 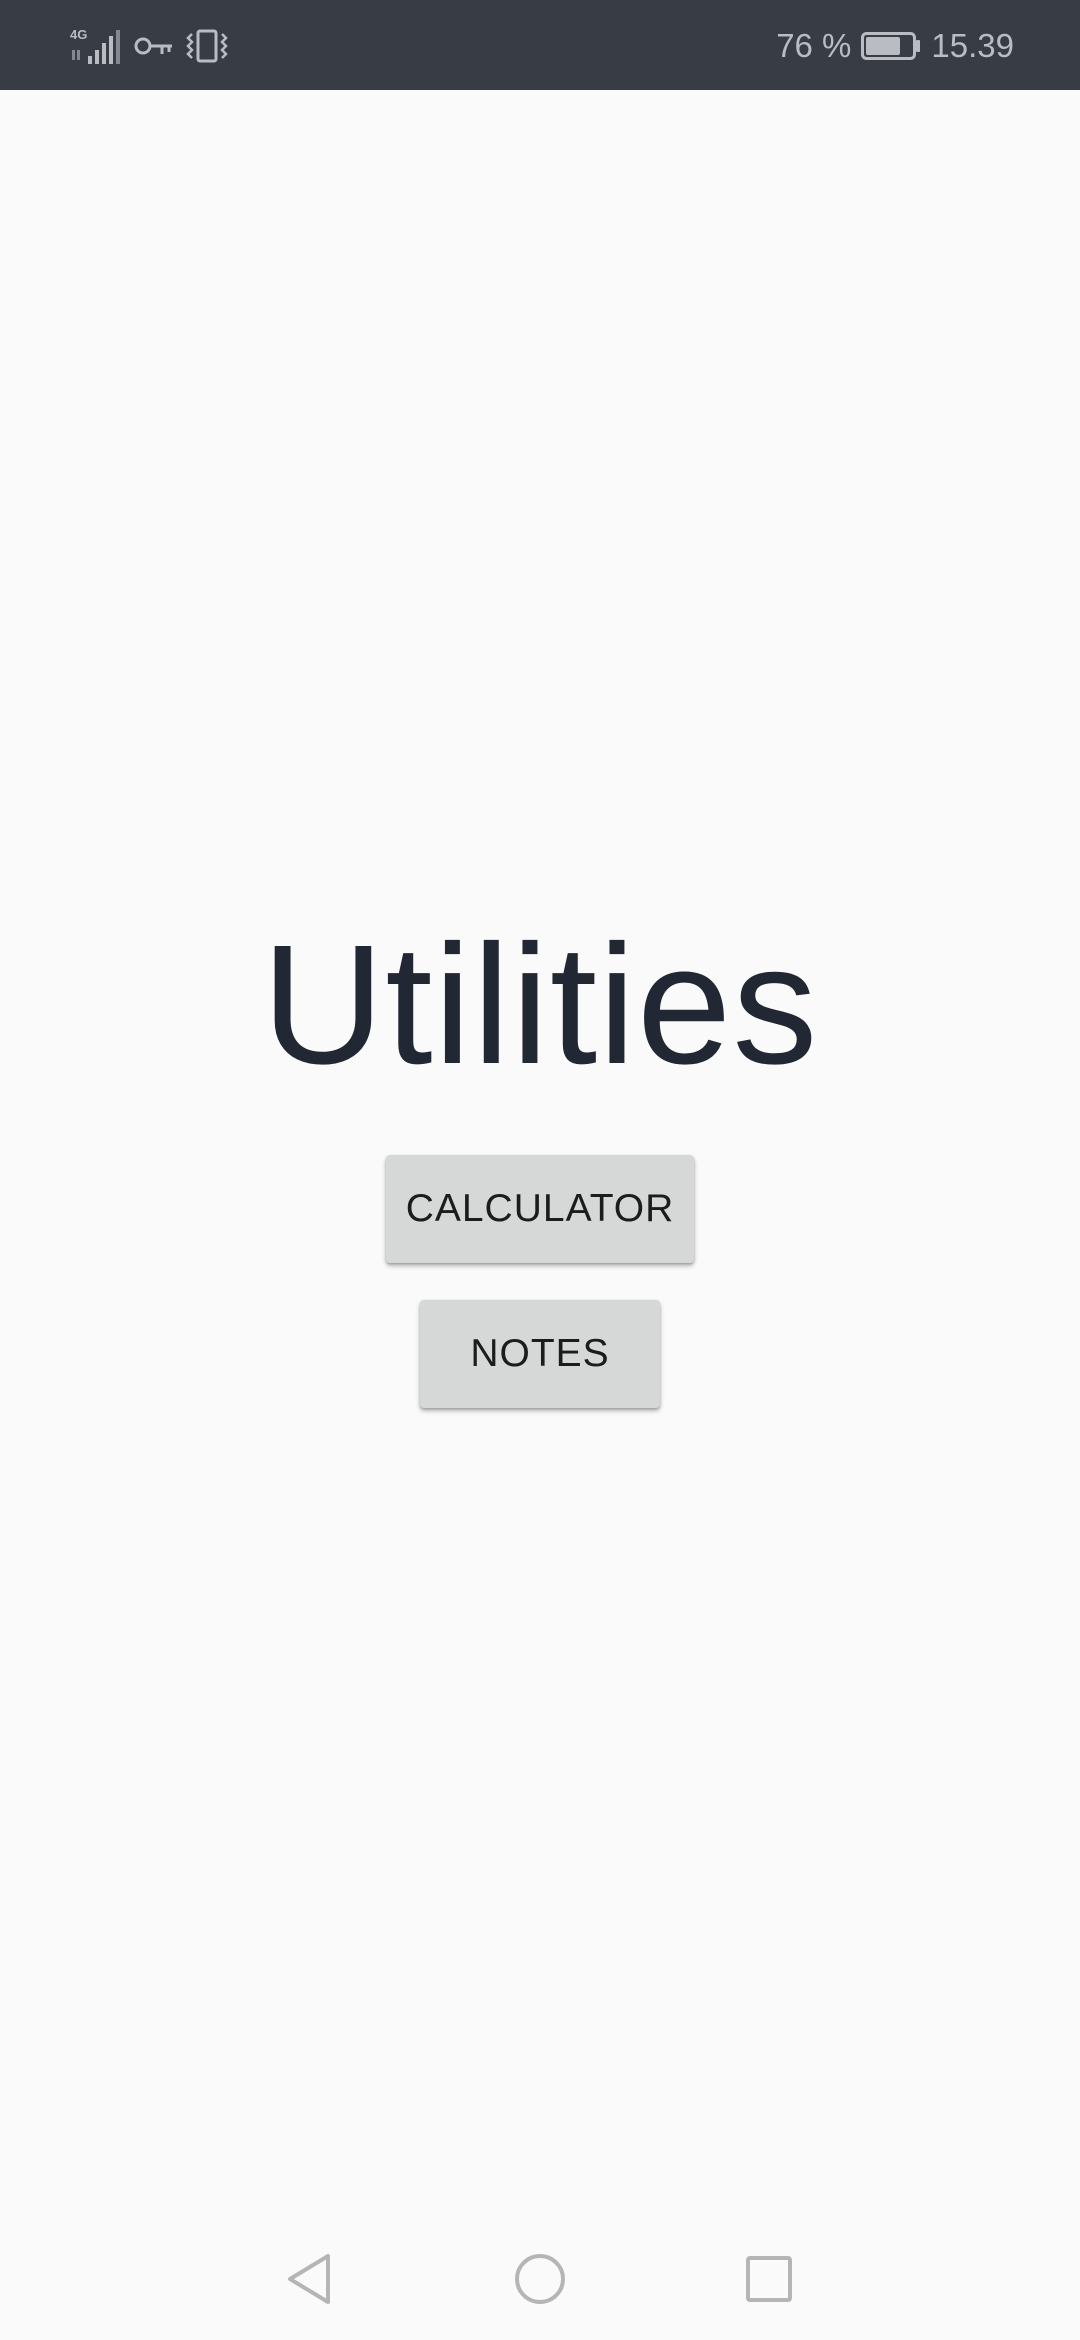 I want to click on status-bar: 4G 76 % 15.39, so click(x=540, y=45).